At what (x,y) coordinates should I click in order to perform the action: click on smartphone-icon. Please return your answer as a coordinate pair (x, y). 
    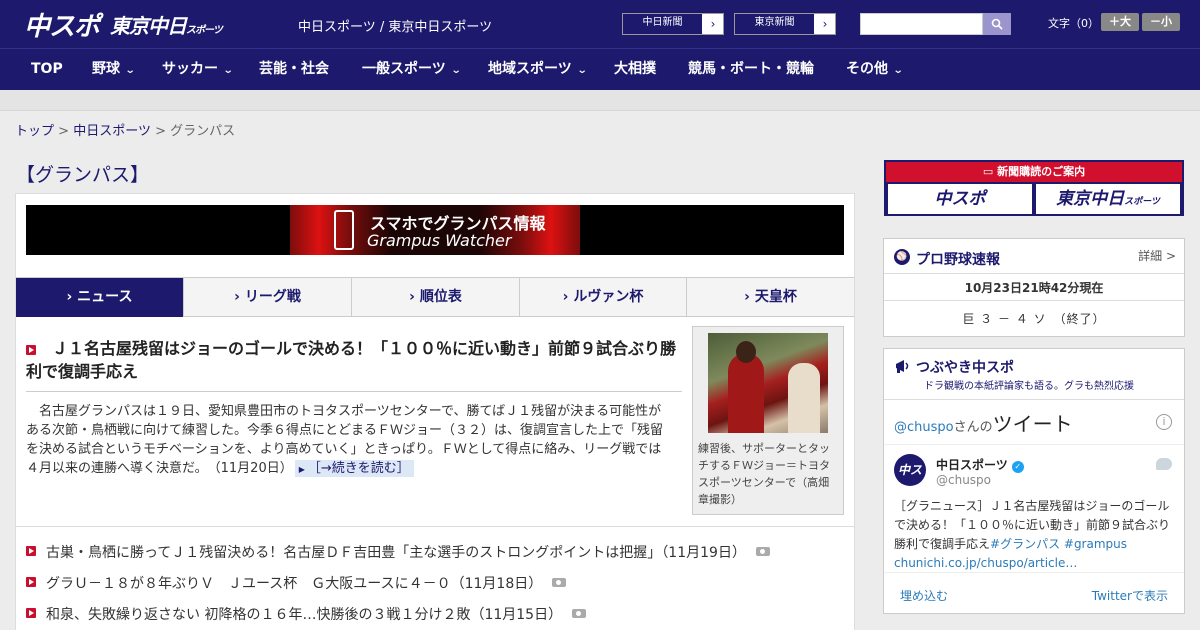
    Looking at the image, I should click on (344, 230).